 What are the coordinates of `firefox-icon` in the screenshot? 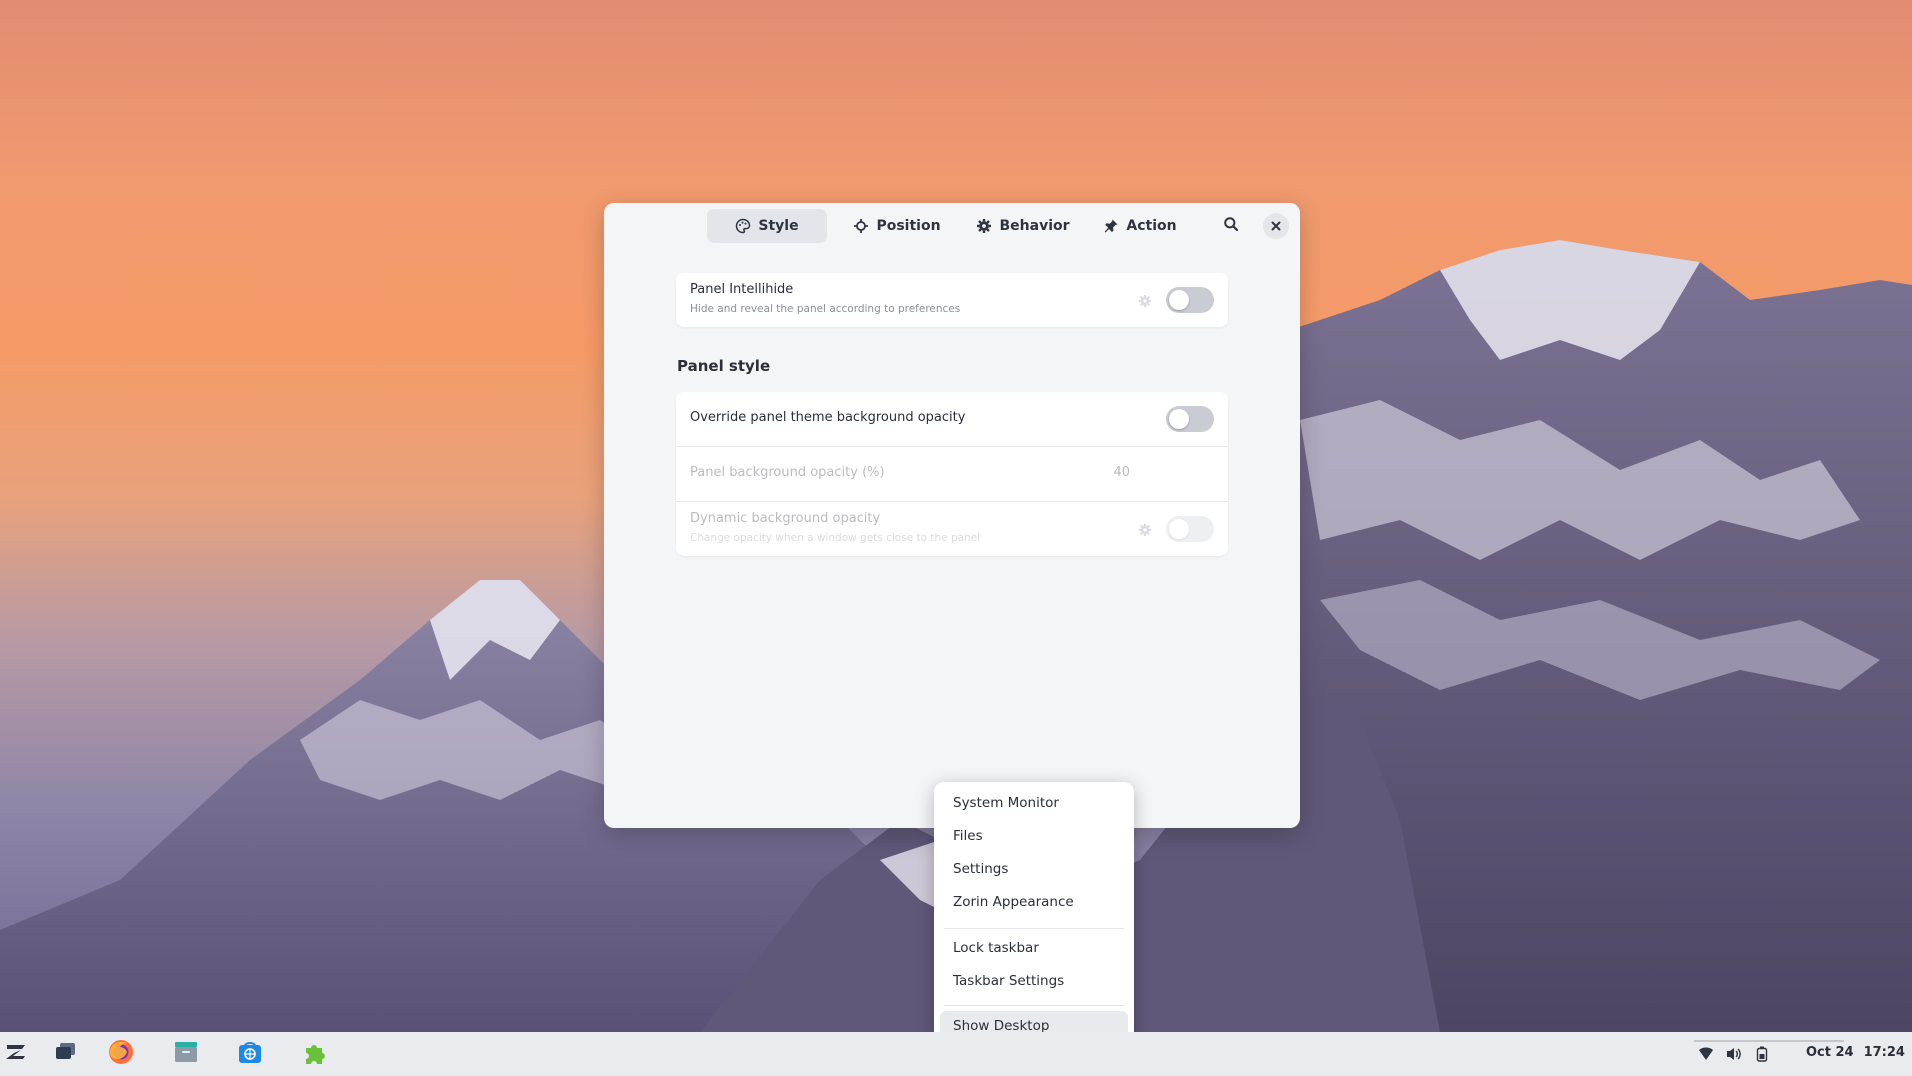 It's located at (121, 1054).